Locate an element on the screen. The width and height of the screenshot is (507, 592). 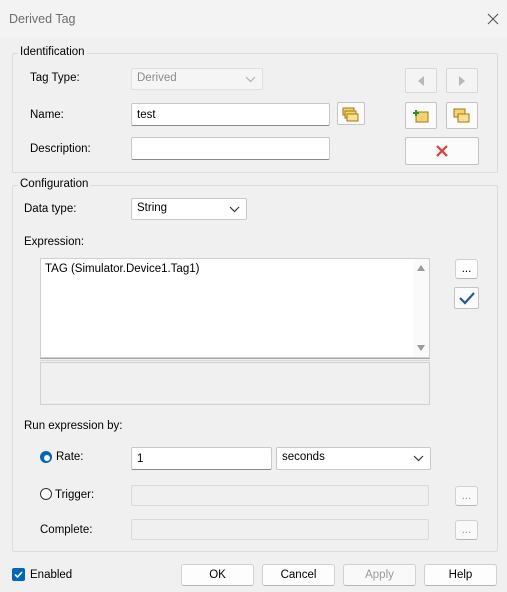
name-label: Name: is located at coordinates (47, 115).